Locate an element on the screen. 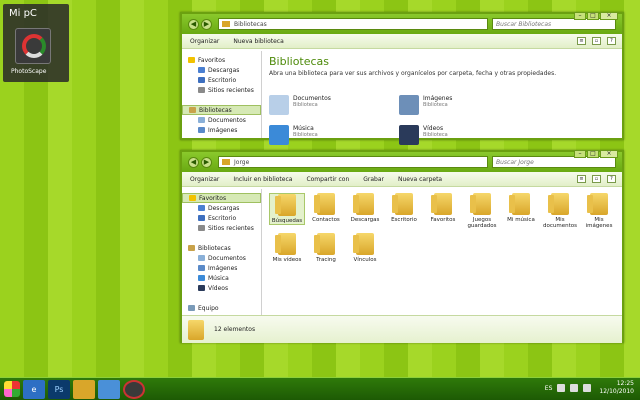 The height and width of the screenshot is (400, 640). folder-item: Mis documentos is located at coordinates (560, 211).